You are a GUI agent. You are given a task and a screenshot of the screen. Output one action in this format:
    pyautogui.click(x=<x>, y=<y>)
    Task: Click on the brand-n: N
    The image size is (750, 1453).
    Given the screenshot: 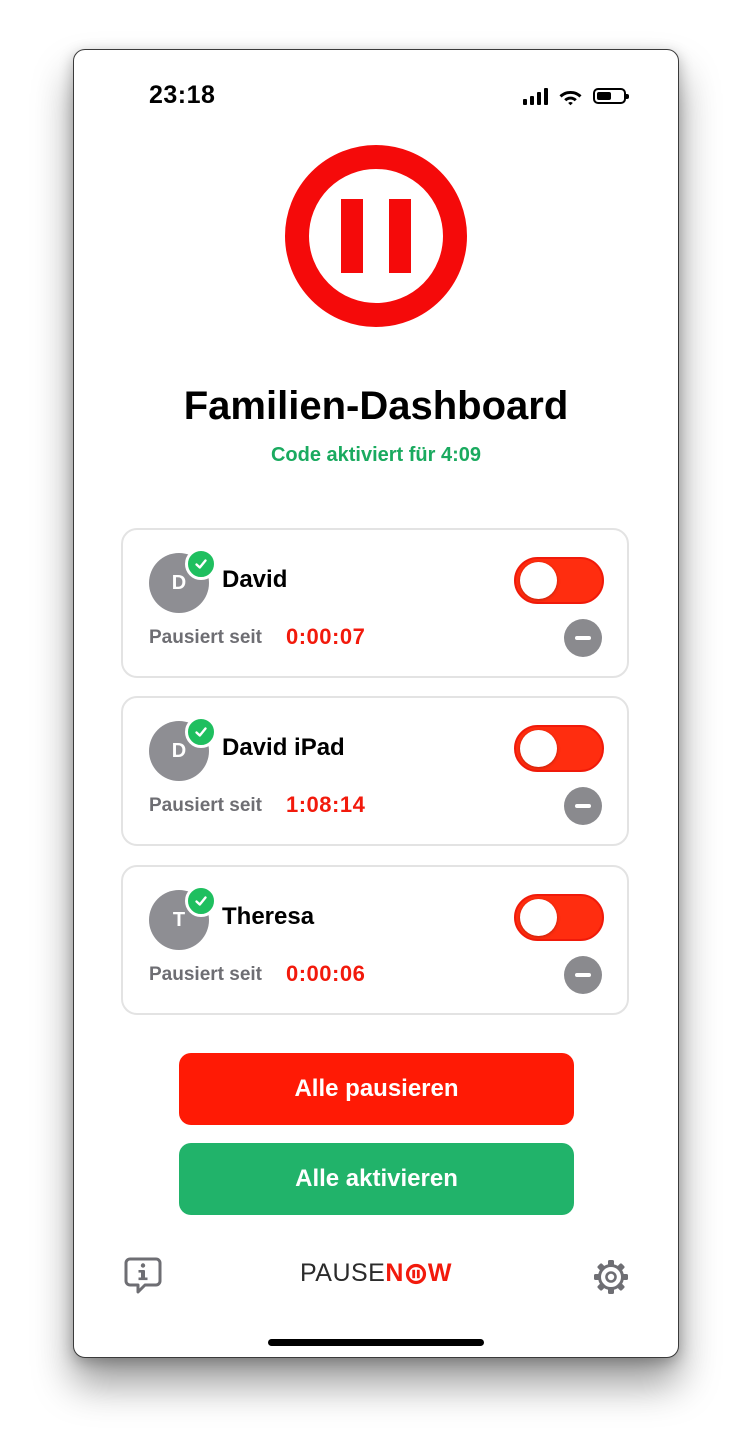 What is the action you would take?
    pyautogui.click(x=394, y=1273)
    